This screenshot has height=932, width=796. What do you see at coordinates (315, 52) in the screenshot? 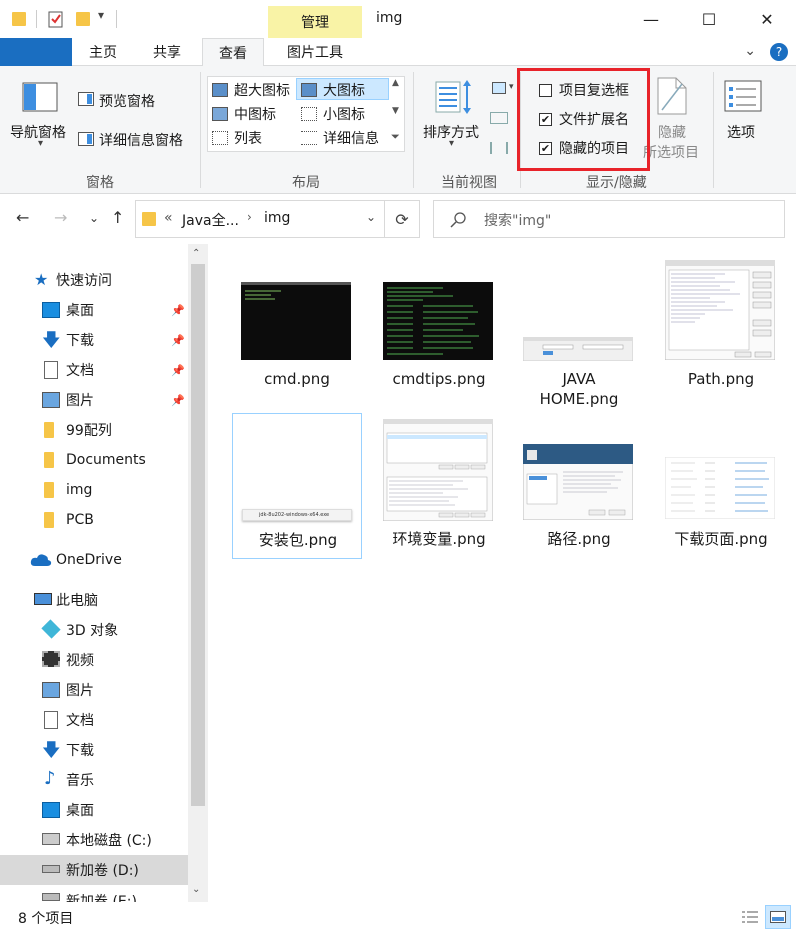
I see `tab-picture-tools: 图片工具` at bounding box center [315, 52].